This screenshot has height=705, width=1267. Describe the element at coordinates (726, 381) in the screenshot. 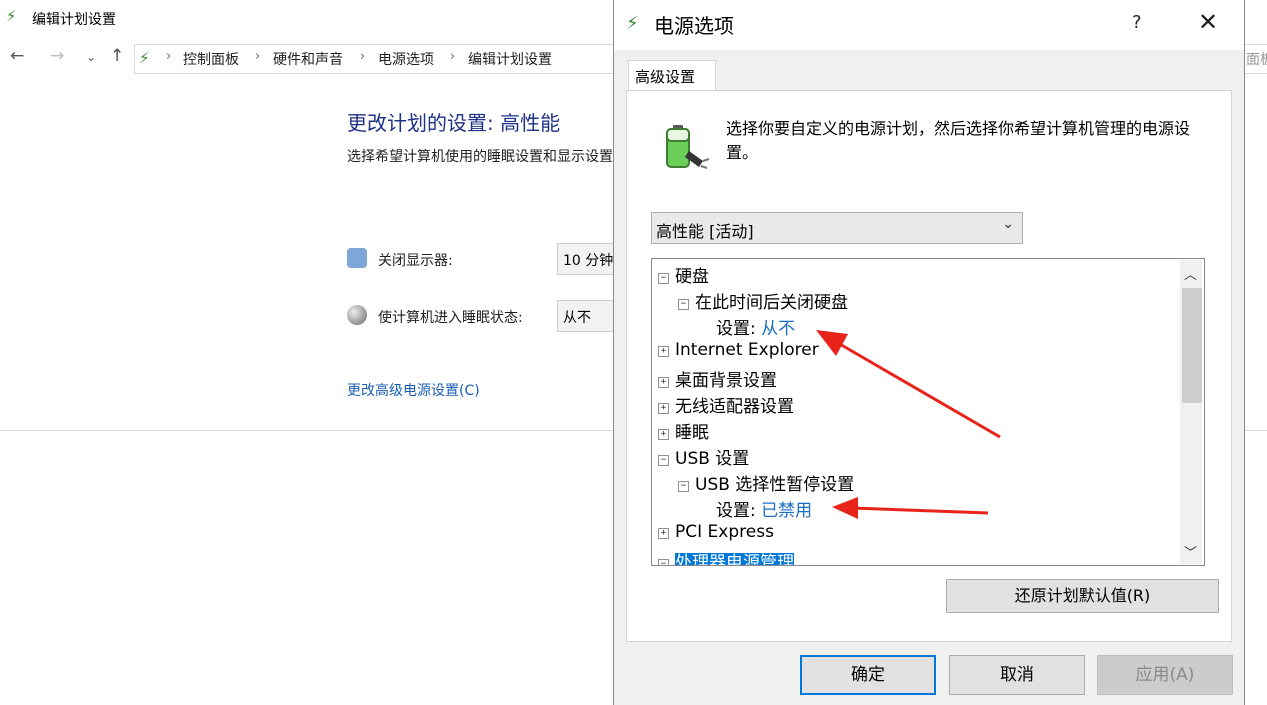

I see `tree-node-label: 桌面背景设置` at that location.